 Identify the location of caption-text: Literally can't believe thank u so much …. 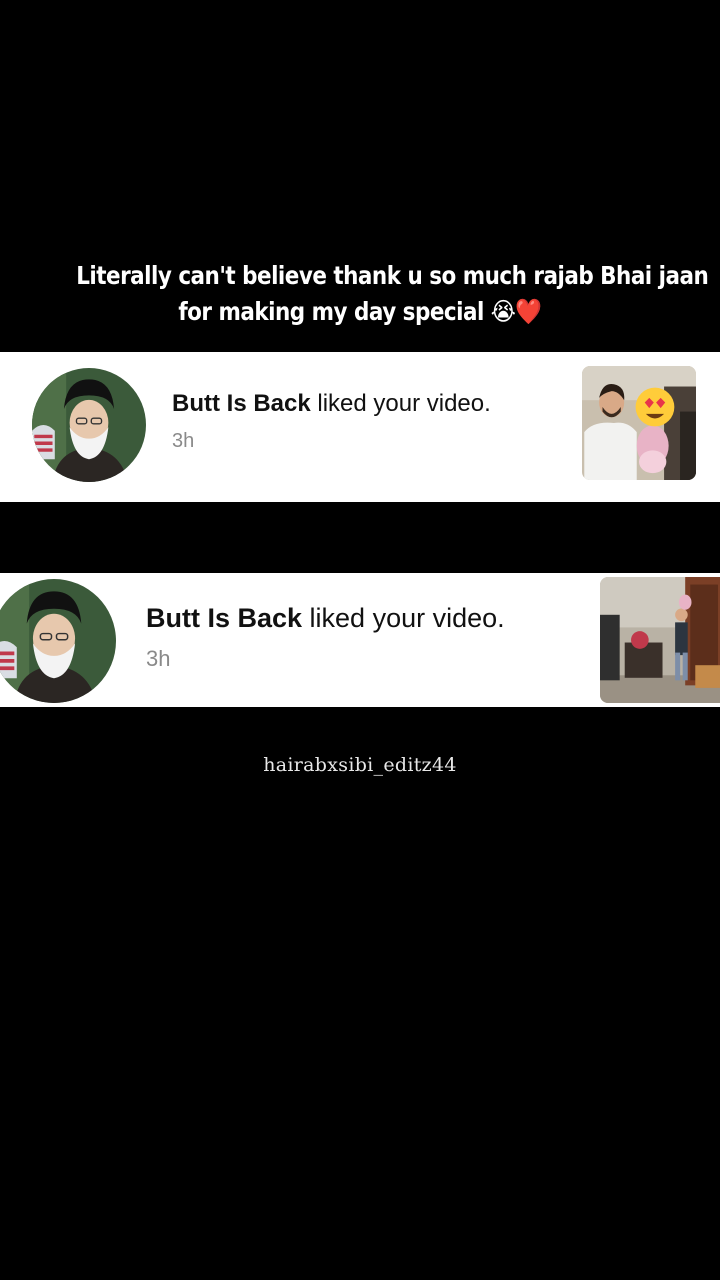
(392, 294).